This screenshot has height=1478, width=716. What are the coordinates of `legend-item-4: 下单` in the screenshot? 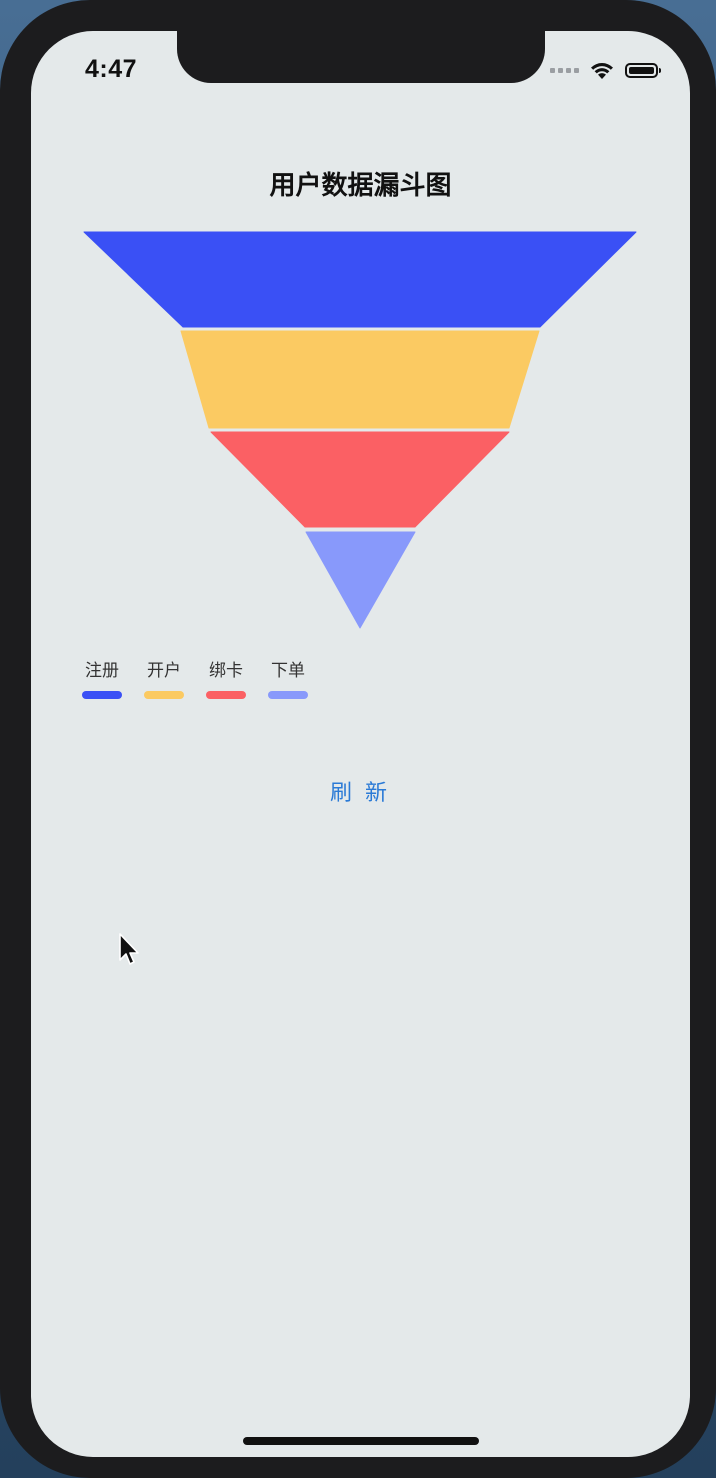 It's located at (288, 680).